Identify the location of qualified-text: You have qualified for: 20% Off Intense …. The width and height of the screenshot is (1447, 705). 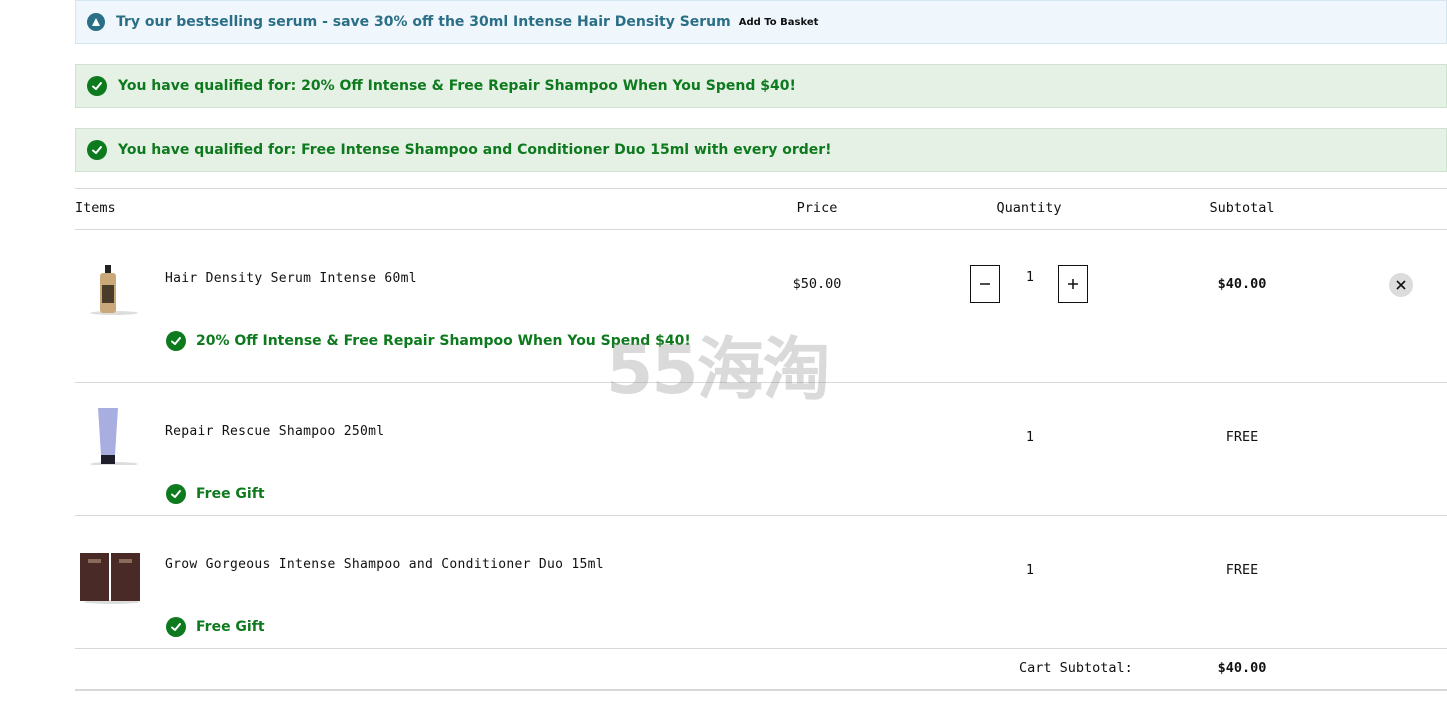
(457, 86).